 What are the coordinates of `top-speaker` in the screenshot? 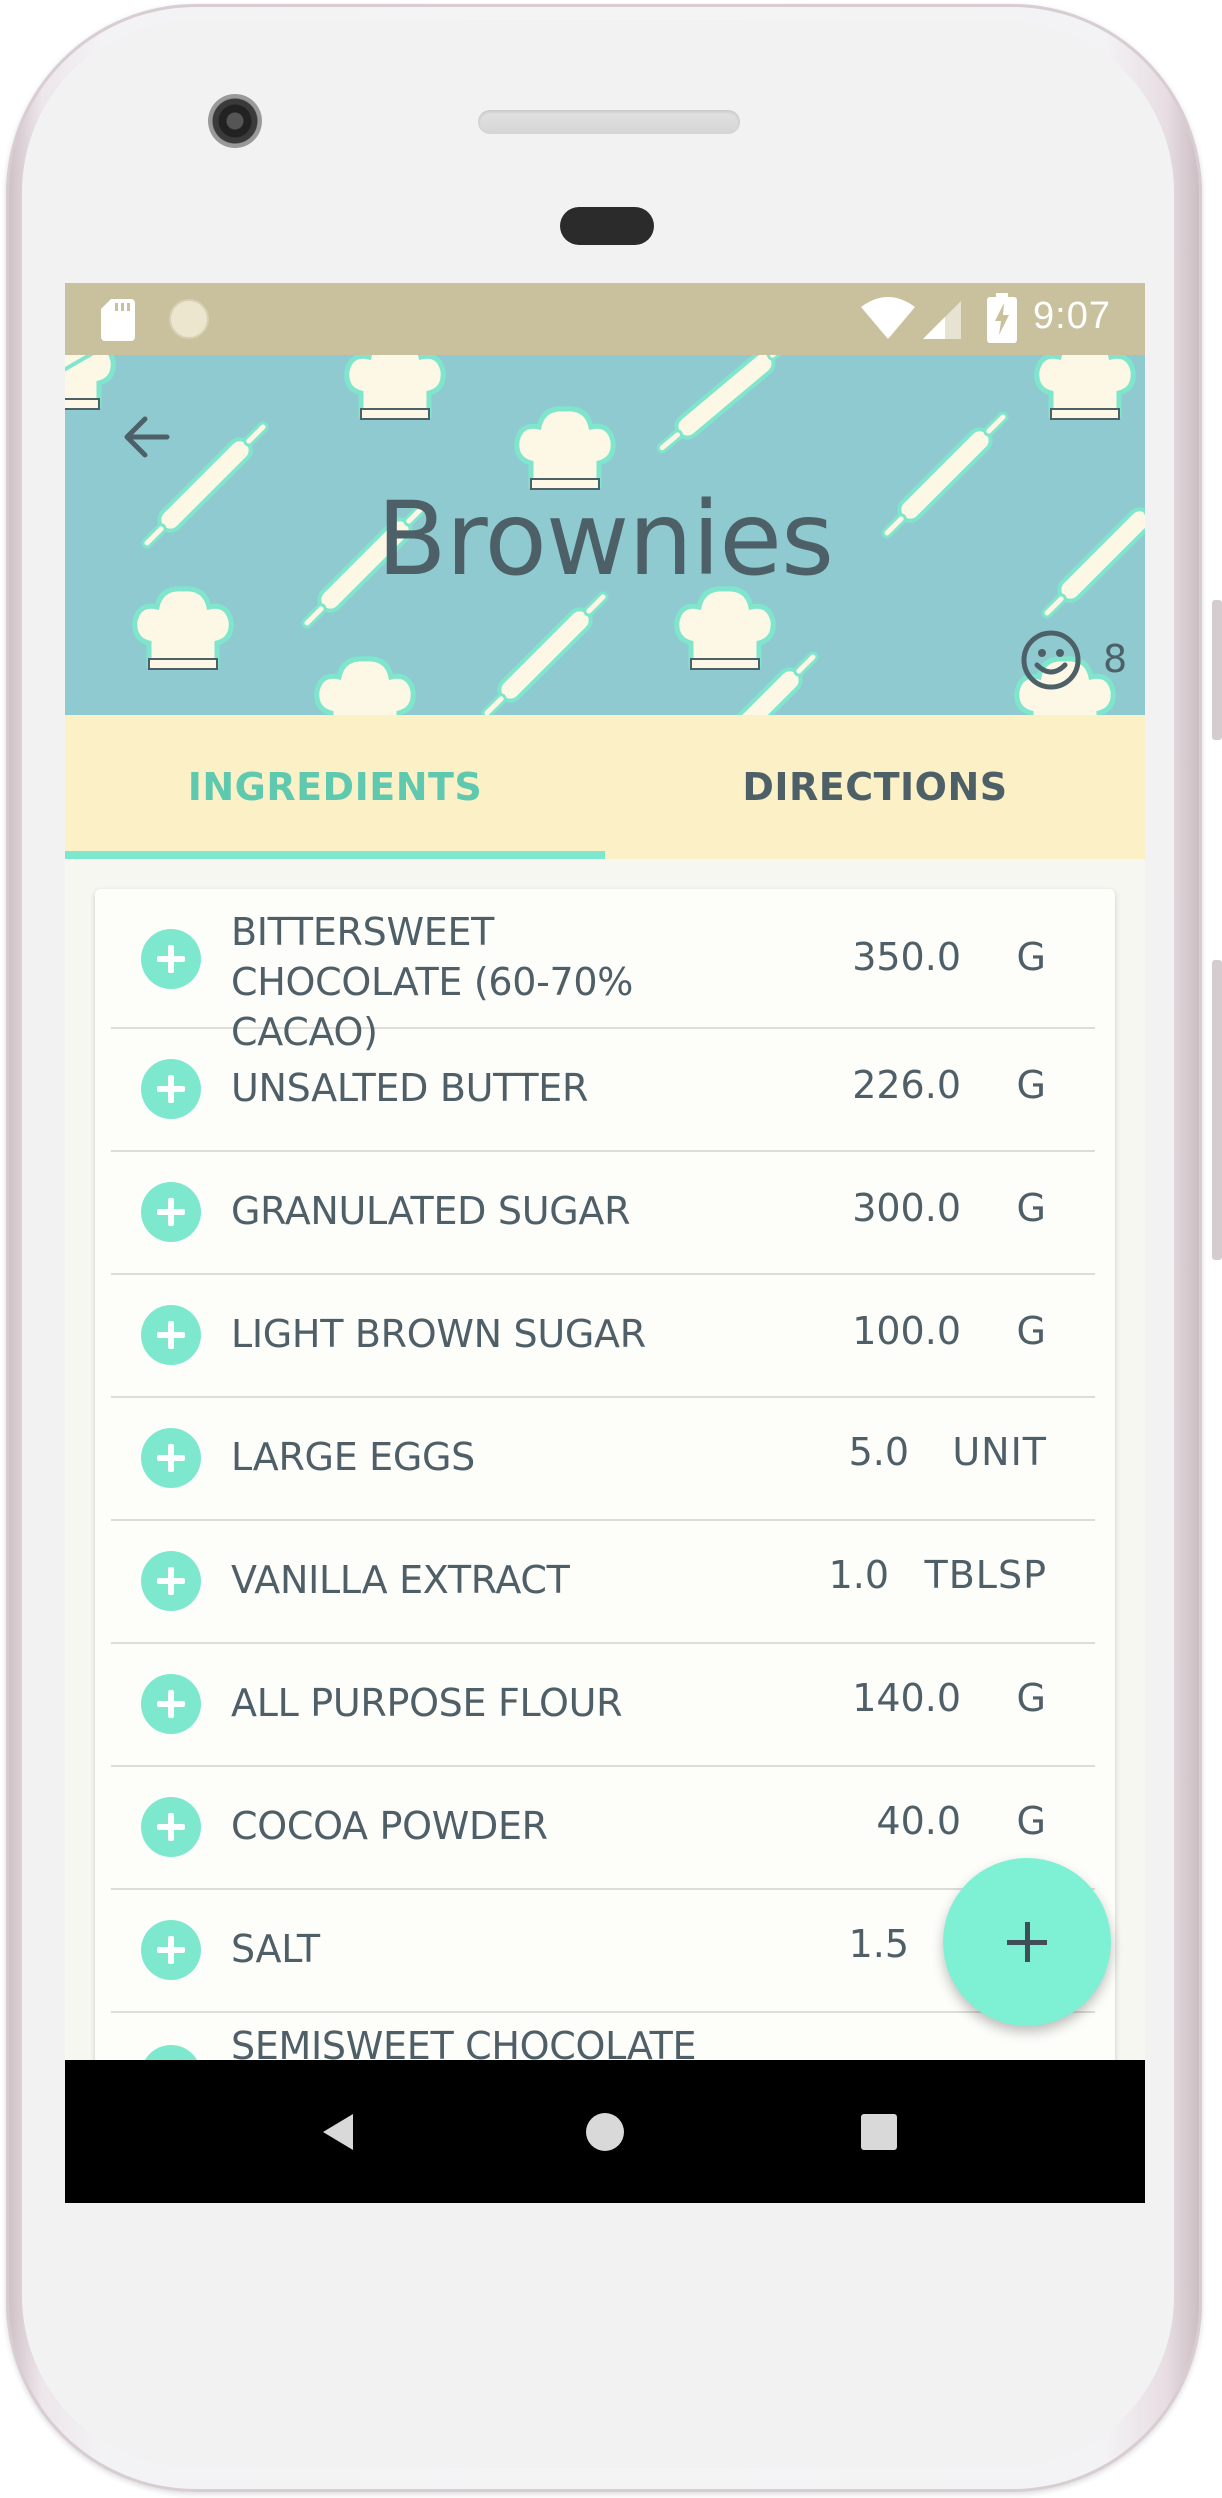 It's located at (609, 122).